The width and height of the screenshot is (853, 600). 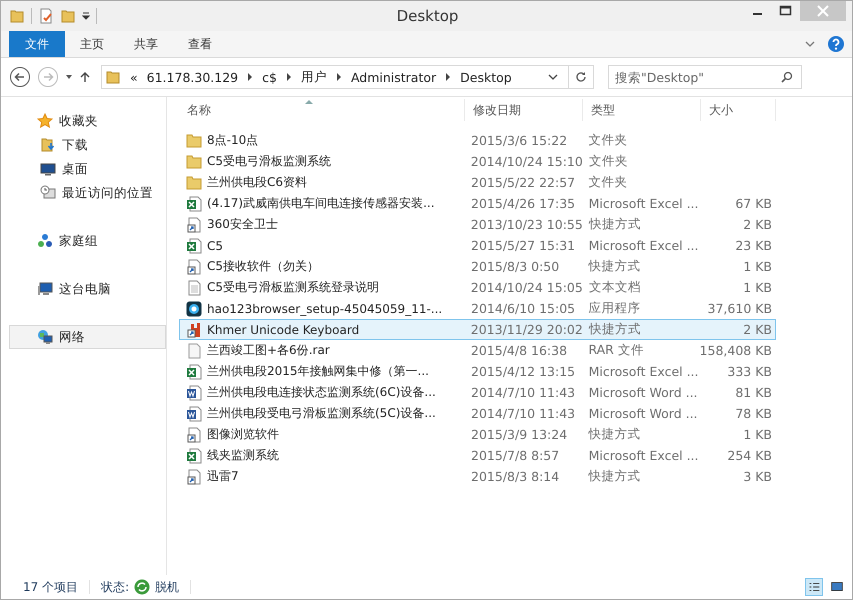 I want to click on file-row: Khmer Unicode Keyboard 2013/11/29 20:02 快捷方式 2 KB, so click(x=477, y=329).